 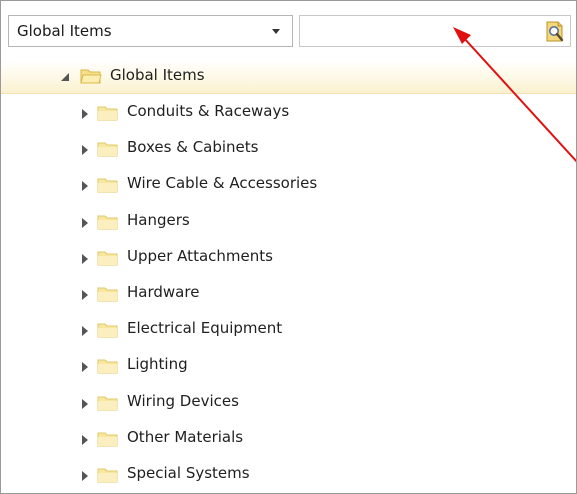 I want to click on tree-item-row: Hangers, so click(x=288, y=220).